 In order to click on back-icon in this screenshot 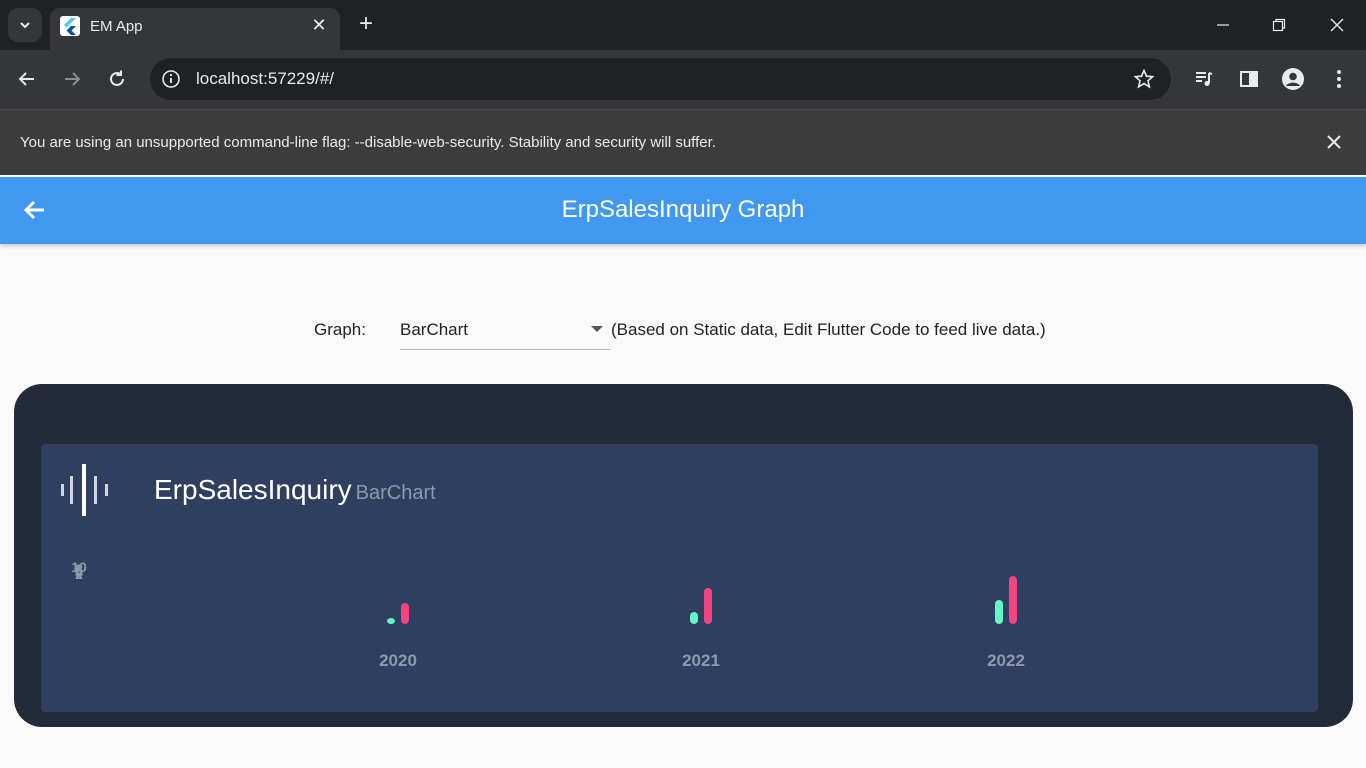, I will do `click(27, 79)`.